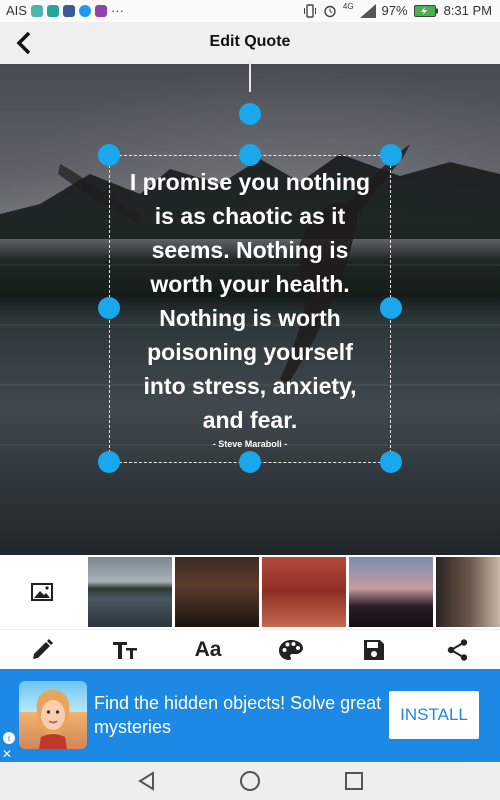  What do you see at coordinates (52, 10) in the screenshot?
I see `chat-notification-icon` at bounding box center [52, 10].